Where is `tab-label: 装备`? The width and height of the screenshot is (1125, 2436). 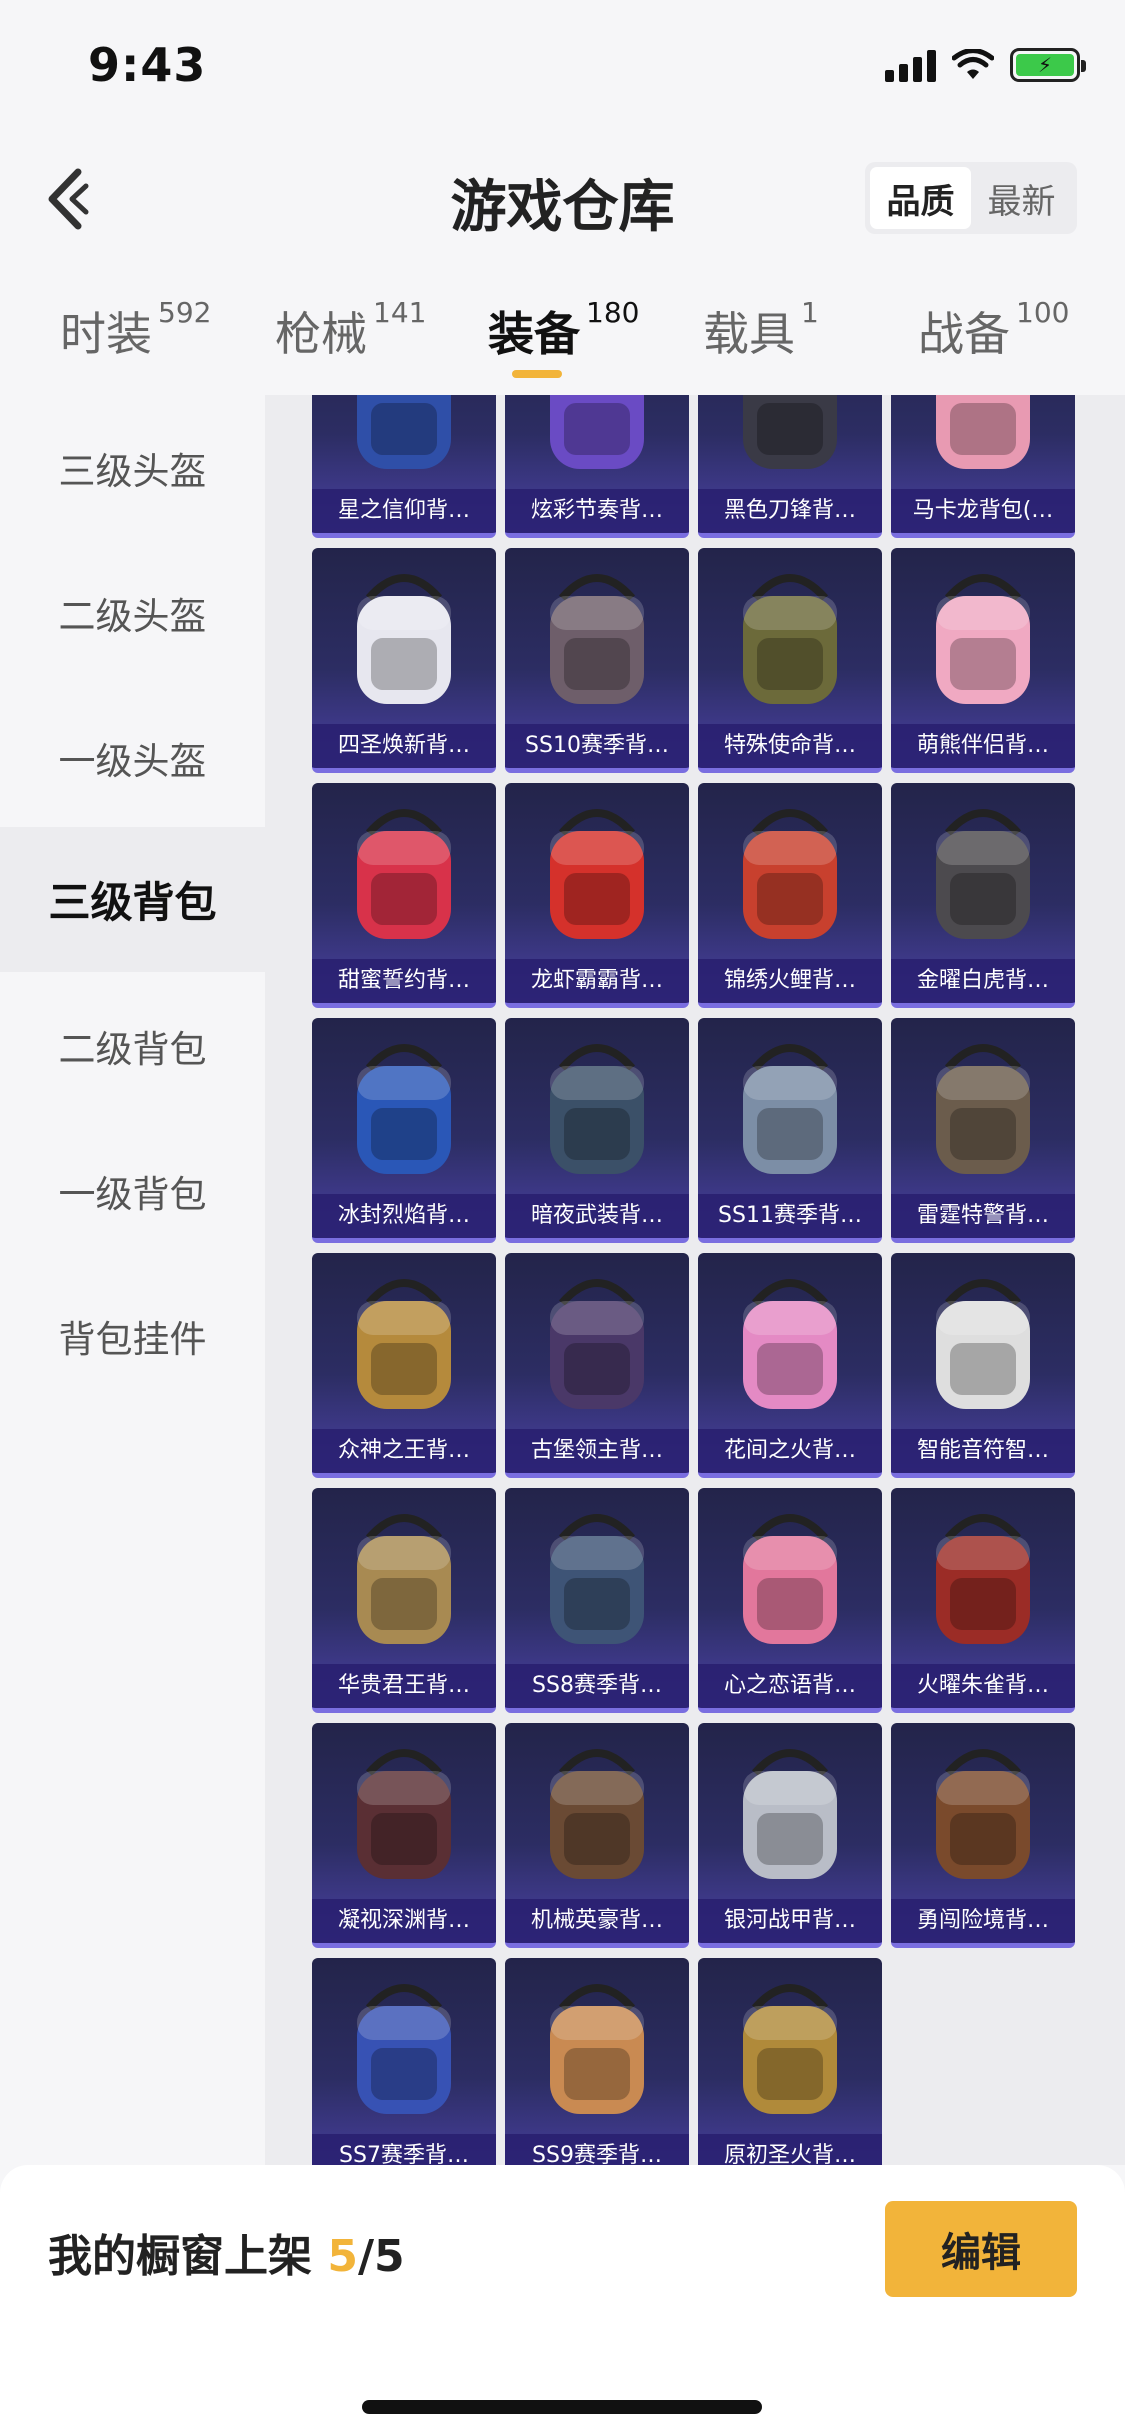
tab-label: 装备 is located at coordinates (534, 334).